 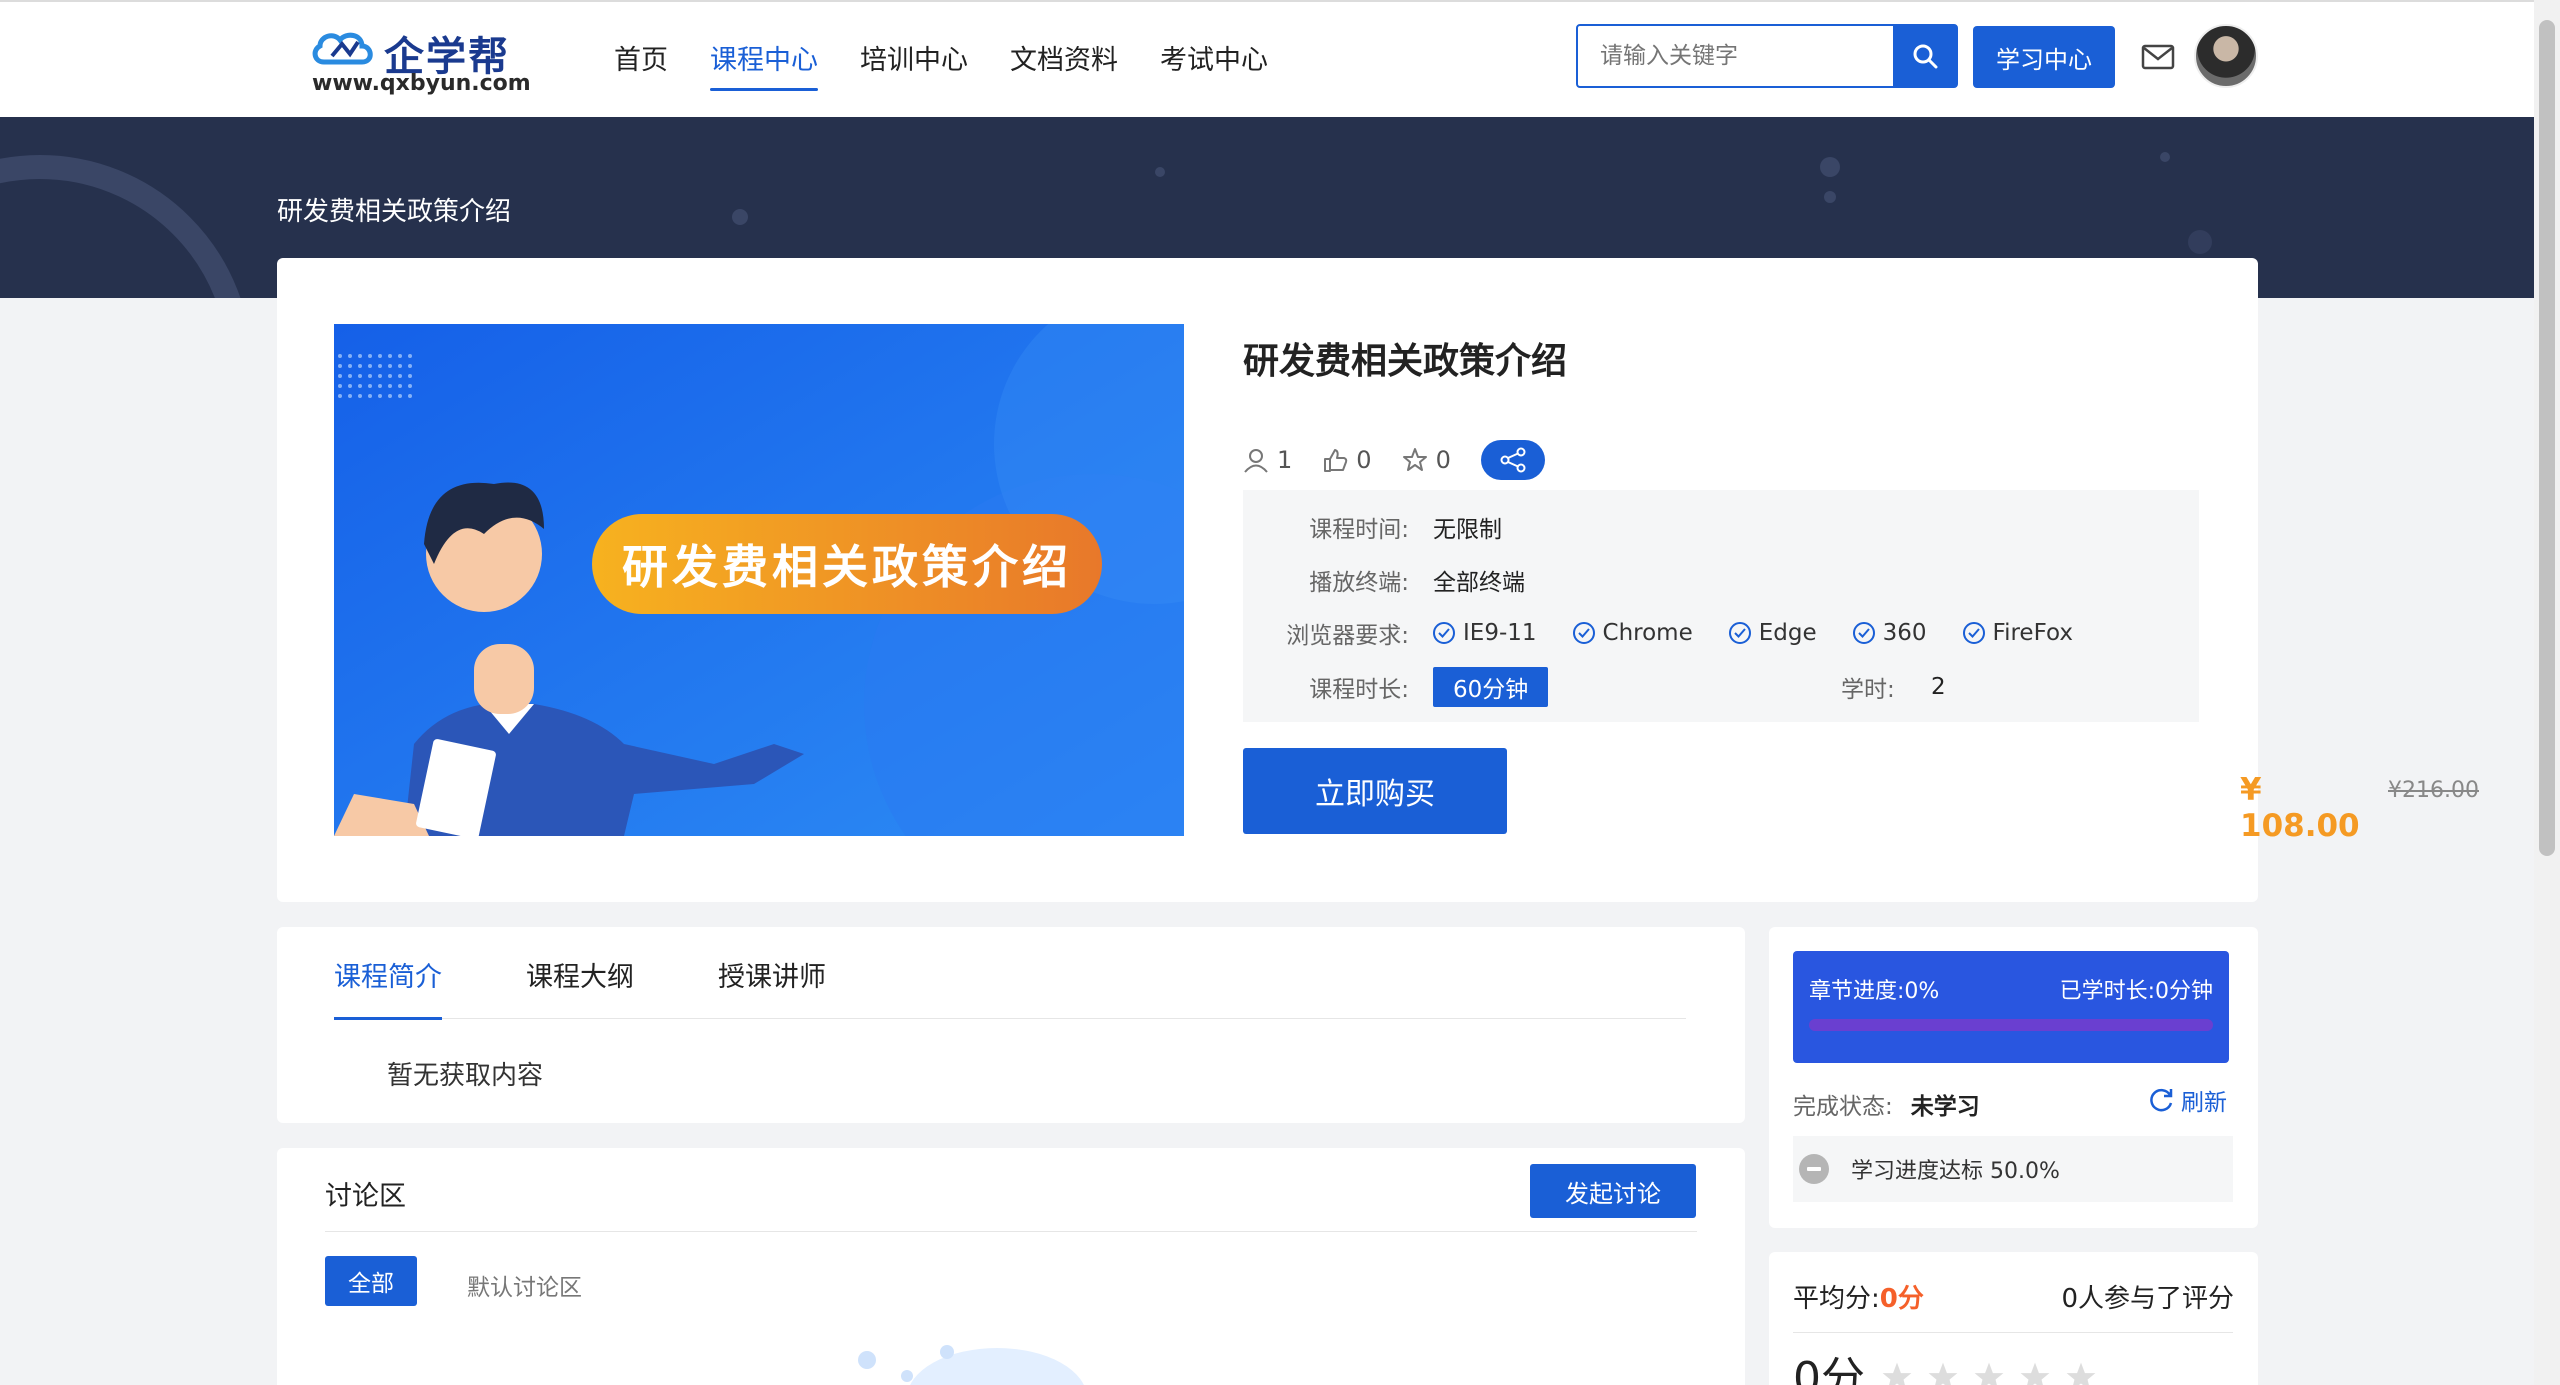 What do you see at coordinates (1829, 1369) in the screenshot?
I see `big-score: 0分` at bounding box center [1829, 1369].